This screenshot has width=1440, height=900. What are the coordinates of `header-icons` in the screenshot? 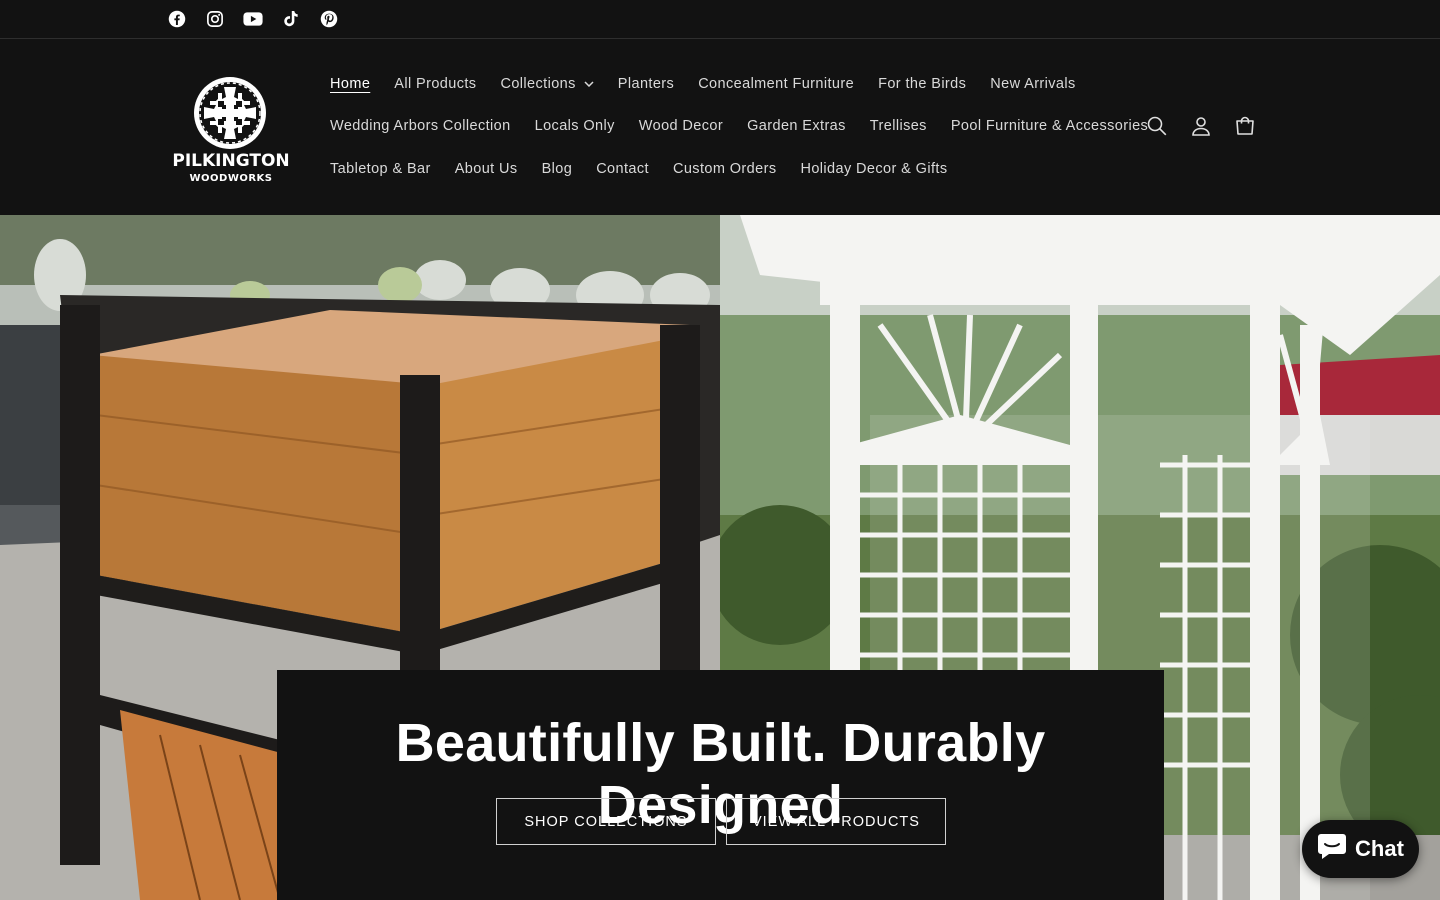 It's located at (1201, 126).